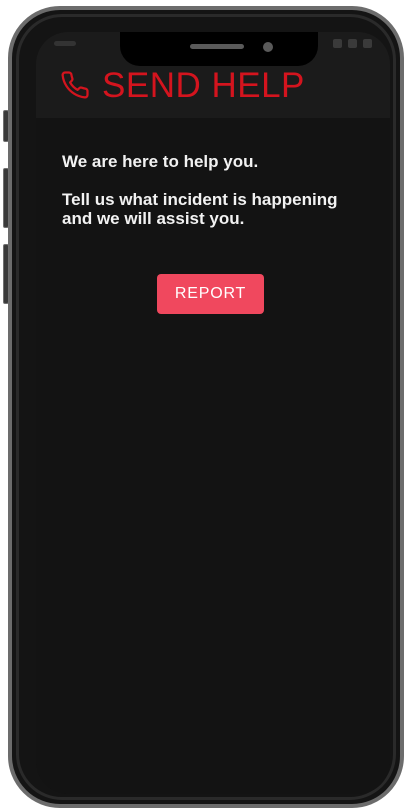  Describe the element at coordinates (210, 294) in the screenshot. I see `report-button: REPORT` at that location.